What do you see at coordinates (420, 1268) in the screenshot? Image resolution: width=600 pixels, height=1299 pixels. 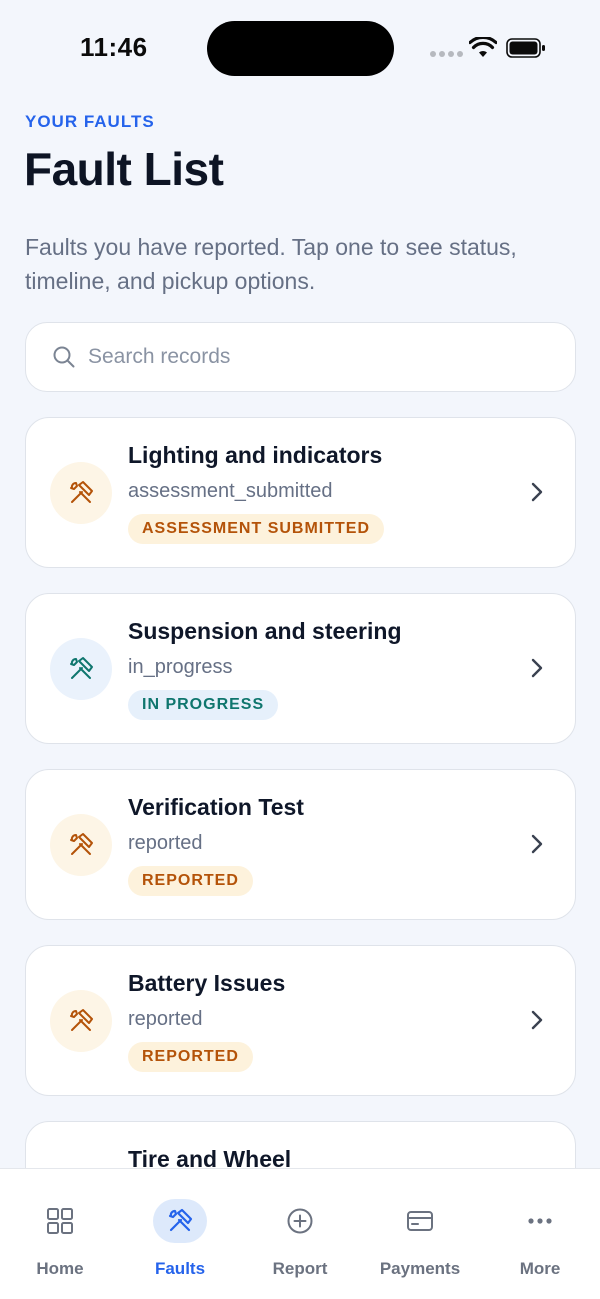 I see `tab-label: Payments` at bounding box center [420, 1268].